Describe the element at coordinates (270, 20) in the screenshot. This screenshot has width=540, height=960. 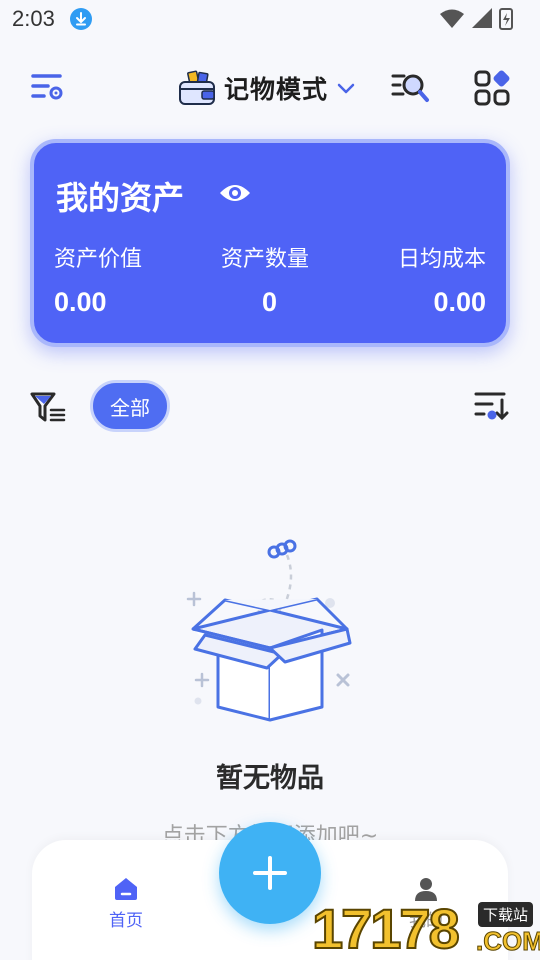
I see `status-bar: 2:03` at that location.